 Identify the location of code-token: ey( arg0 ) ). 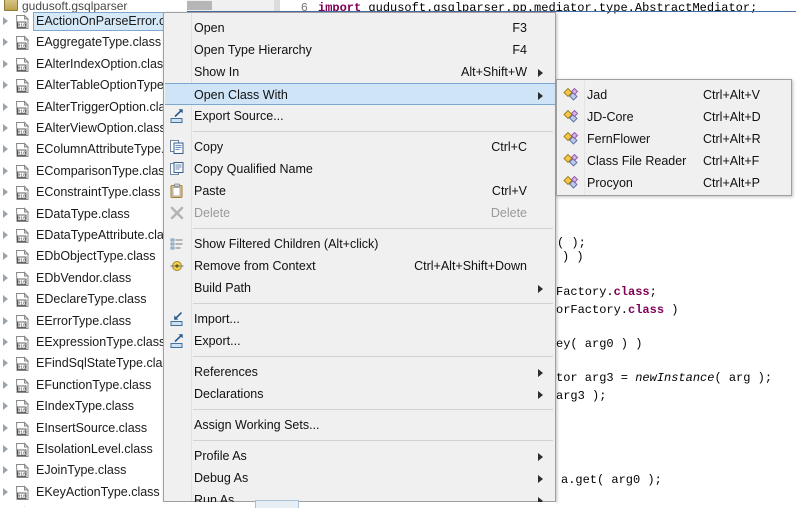
(599, 344).